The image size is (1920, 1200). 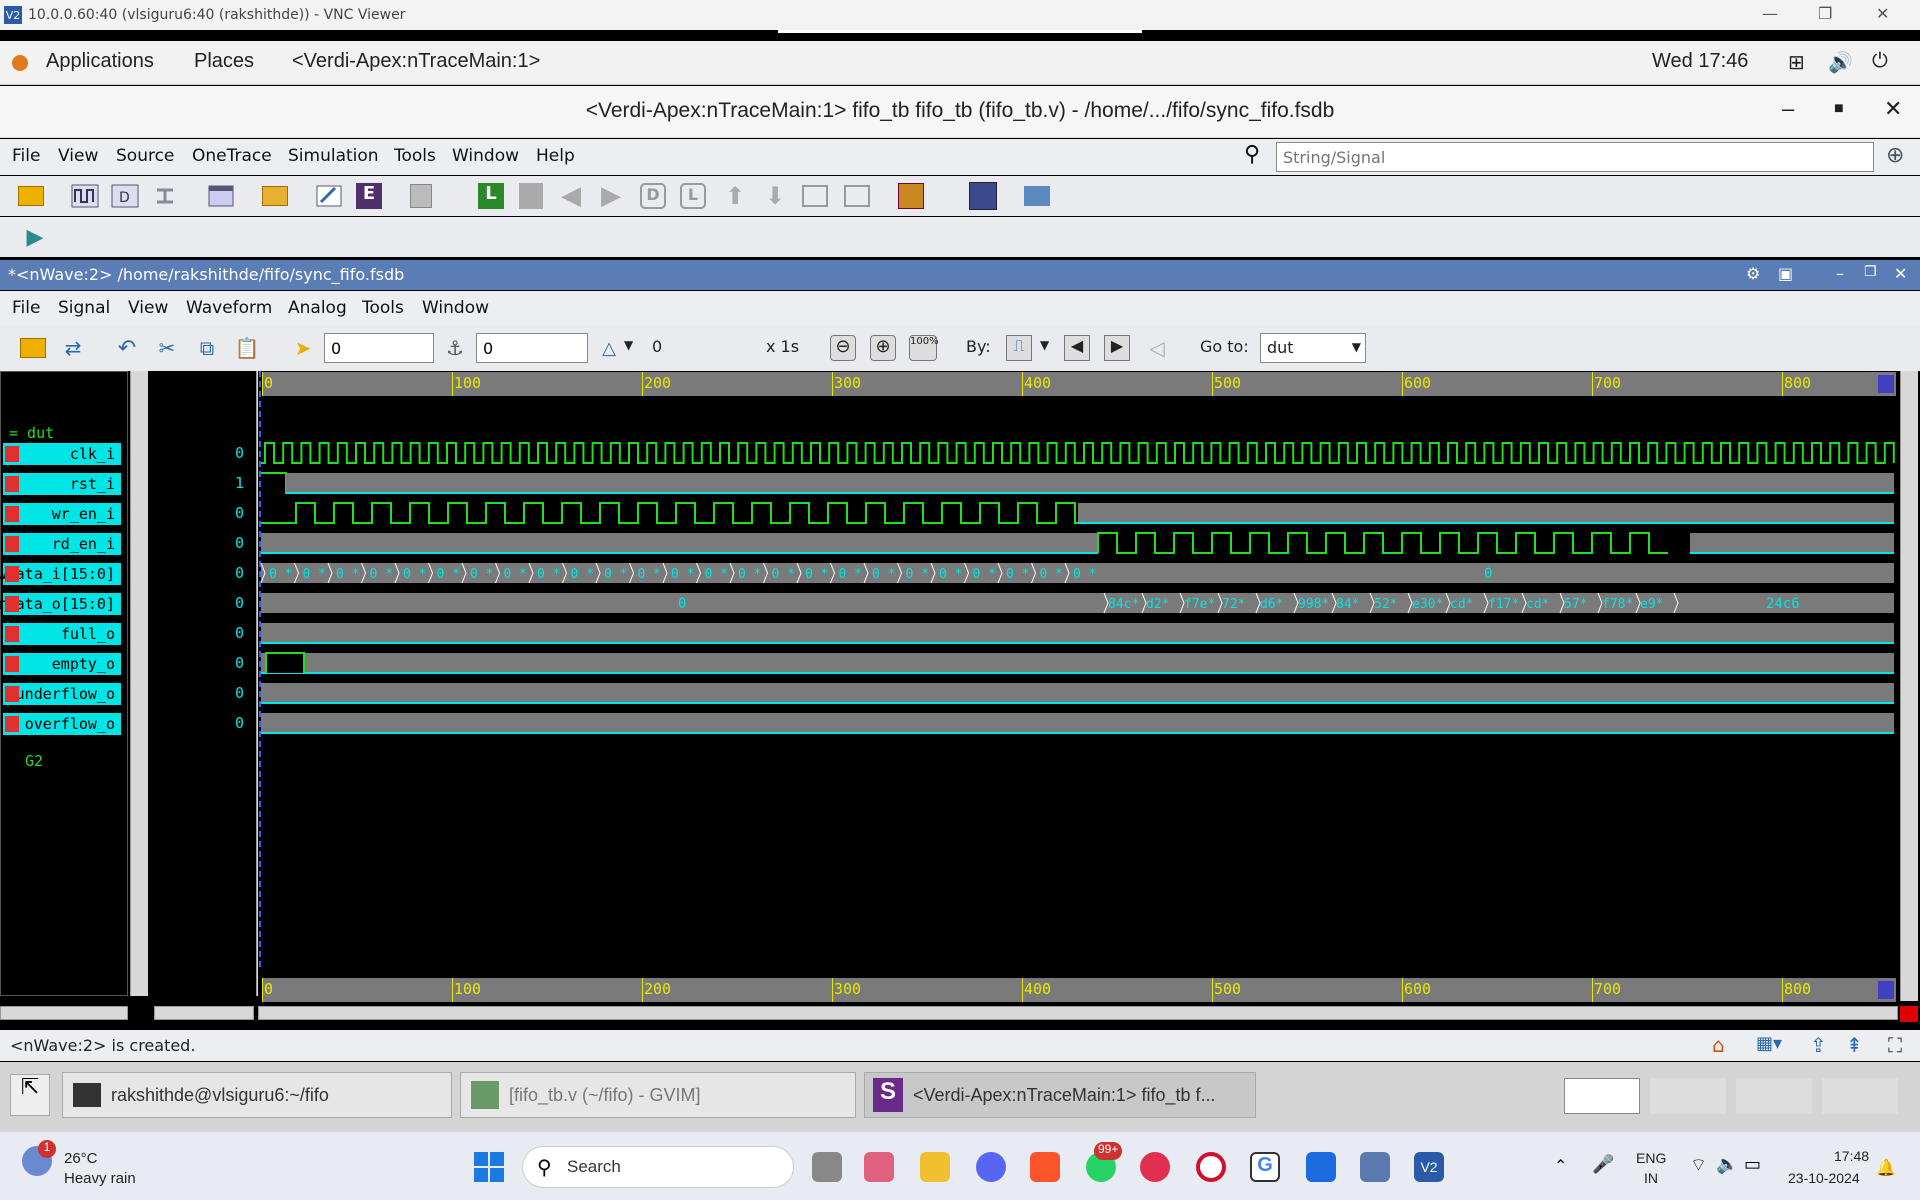 What do you see at coordinates (857, 196) in the screenshot?
I see `tree2-icon` at bounding box center [857, 196].